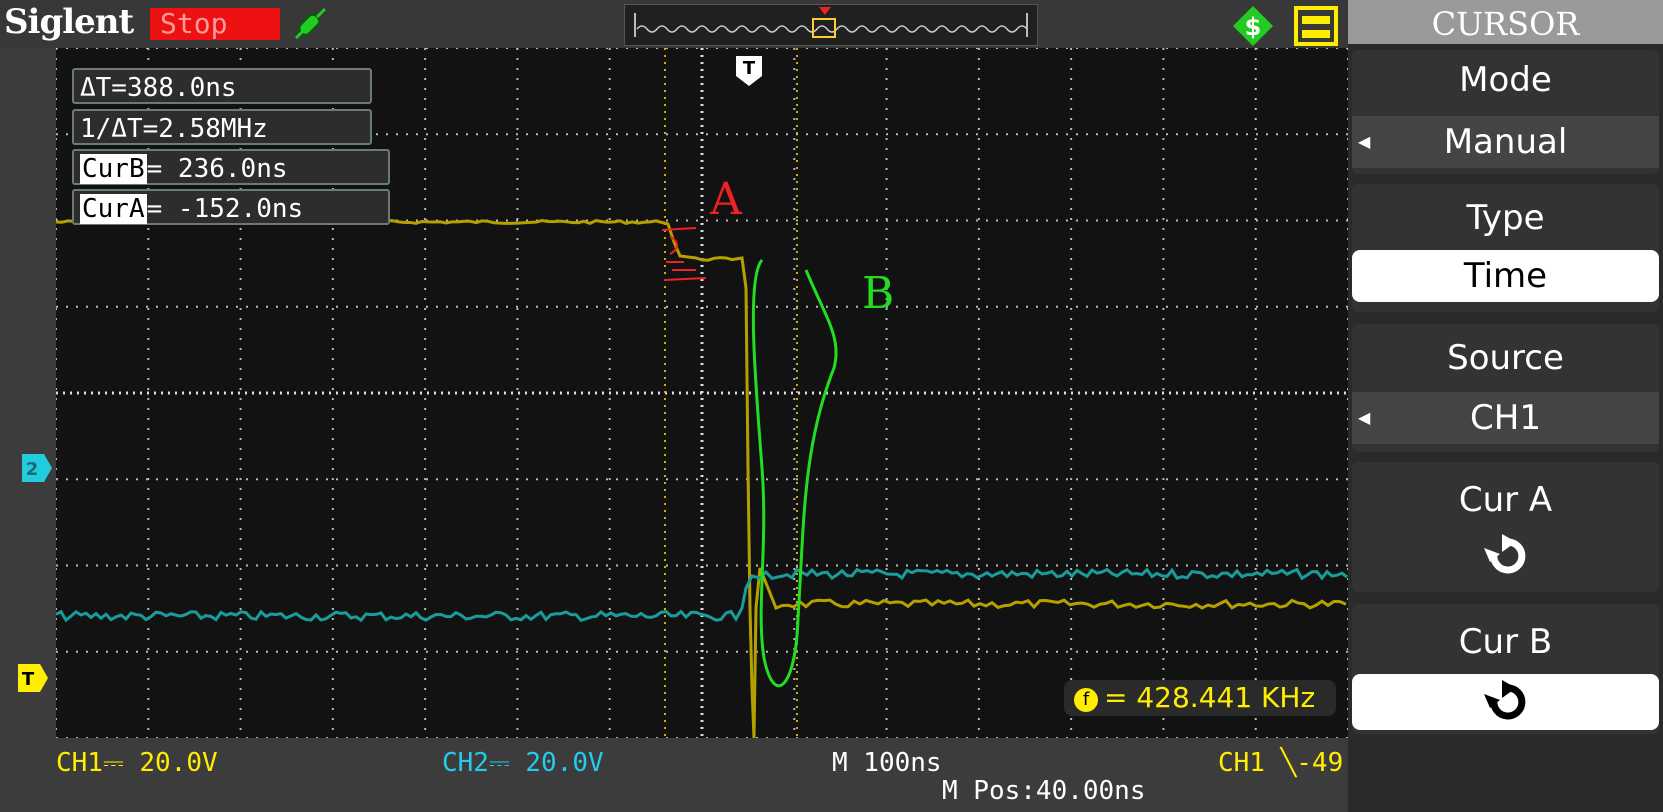 The image size is (1663, 812). What do you see at coordinates (1505, 500) in the screenshot?
I see `cur-a-label: Cur A` at bounding box center [1505, 500].